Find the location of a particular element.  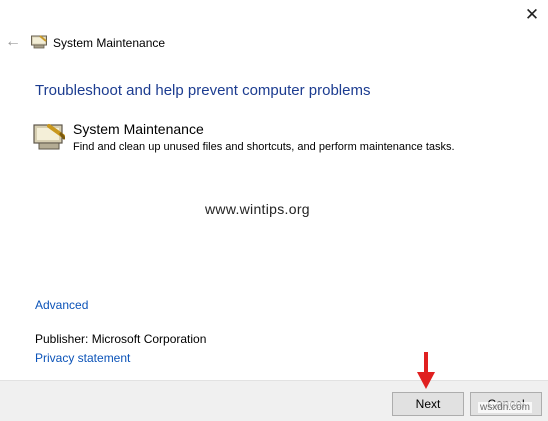

close-icon: ✕ is located at coordinates (532, 14).